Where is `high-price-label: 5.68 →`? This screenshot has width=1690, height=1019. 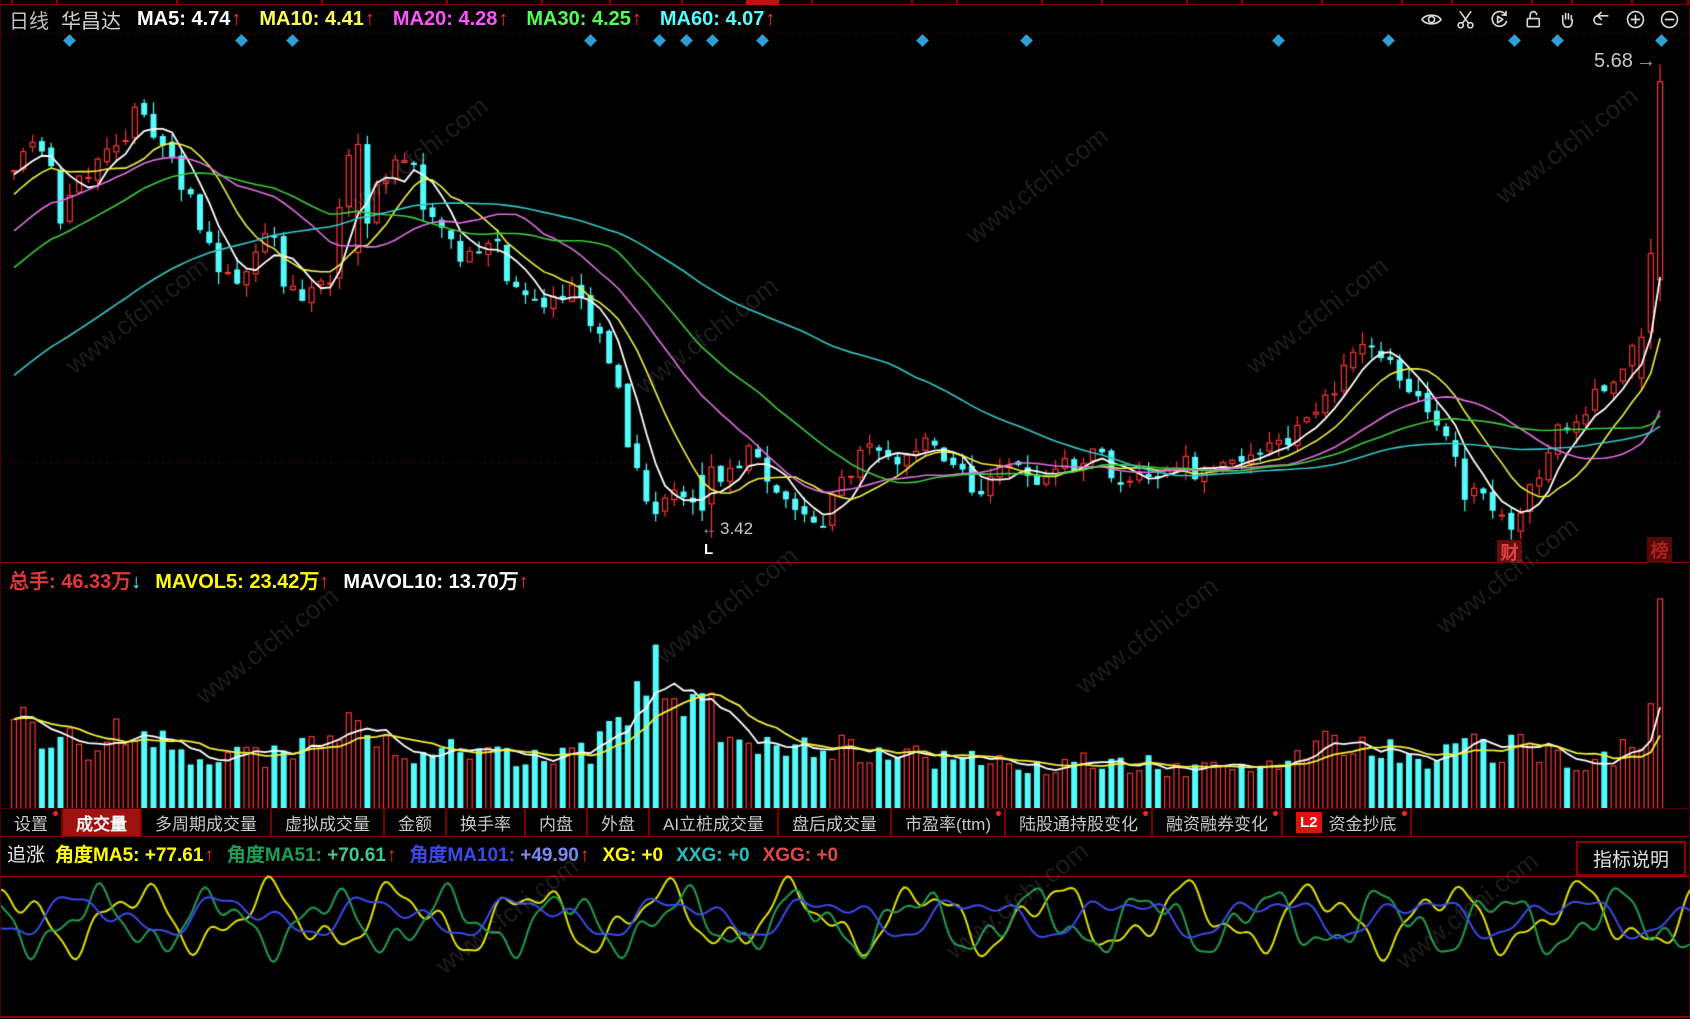 high-price-label: 5.68 → is located at coordinates (1625, 61).